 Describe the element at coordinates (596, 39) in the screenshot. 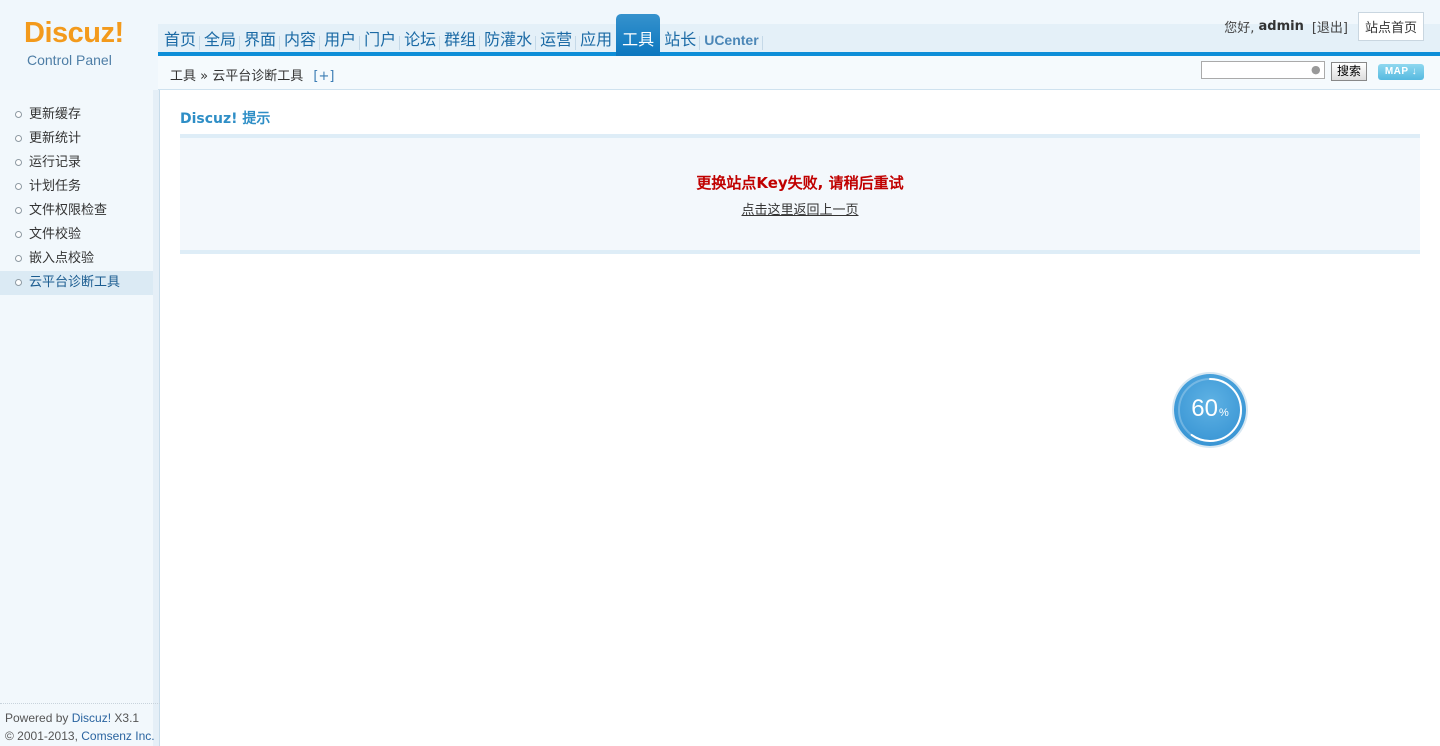

I see `nav-label: 应用` at that location.